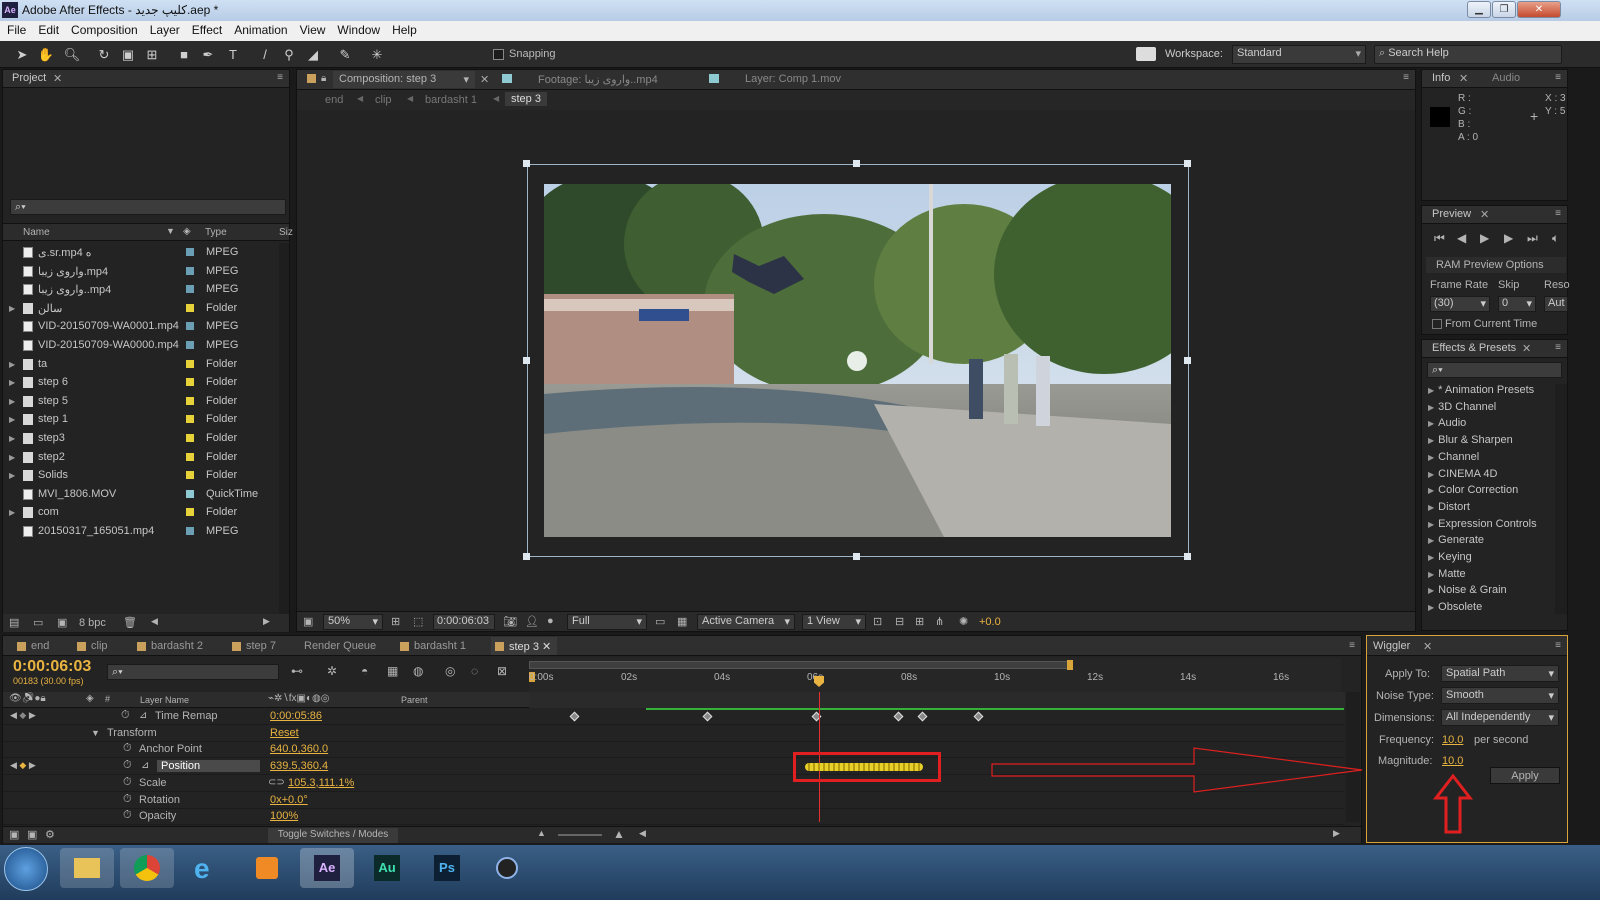 This screenshot has width=1600, height=900. I want to click on expand-layer-switches-icon: ▣, so click(14, 834).